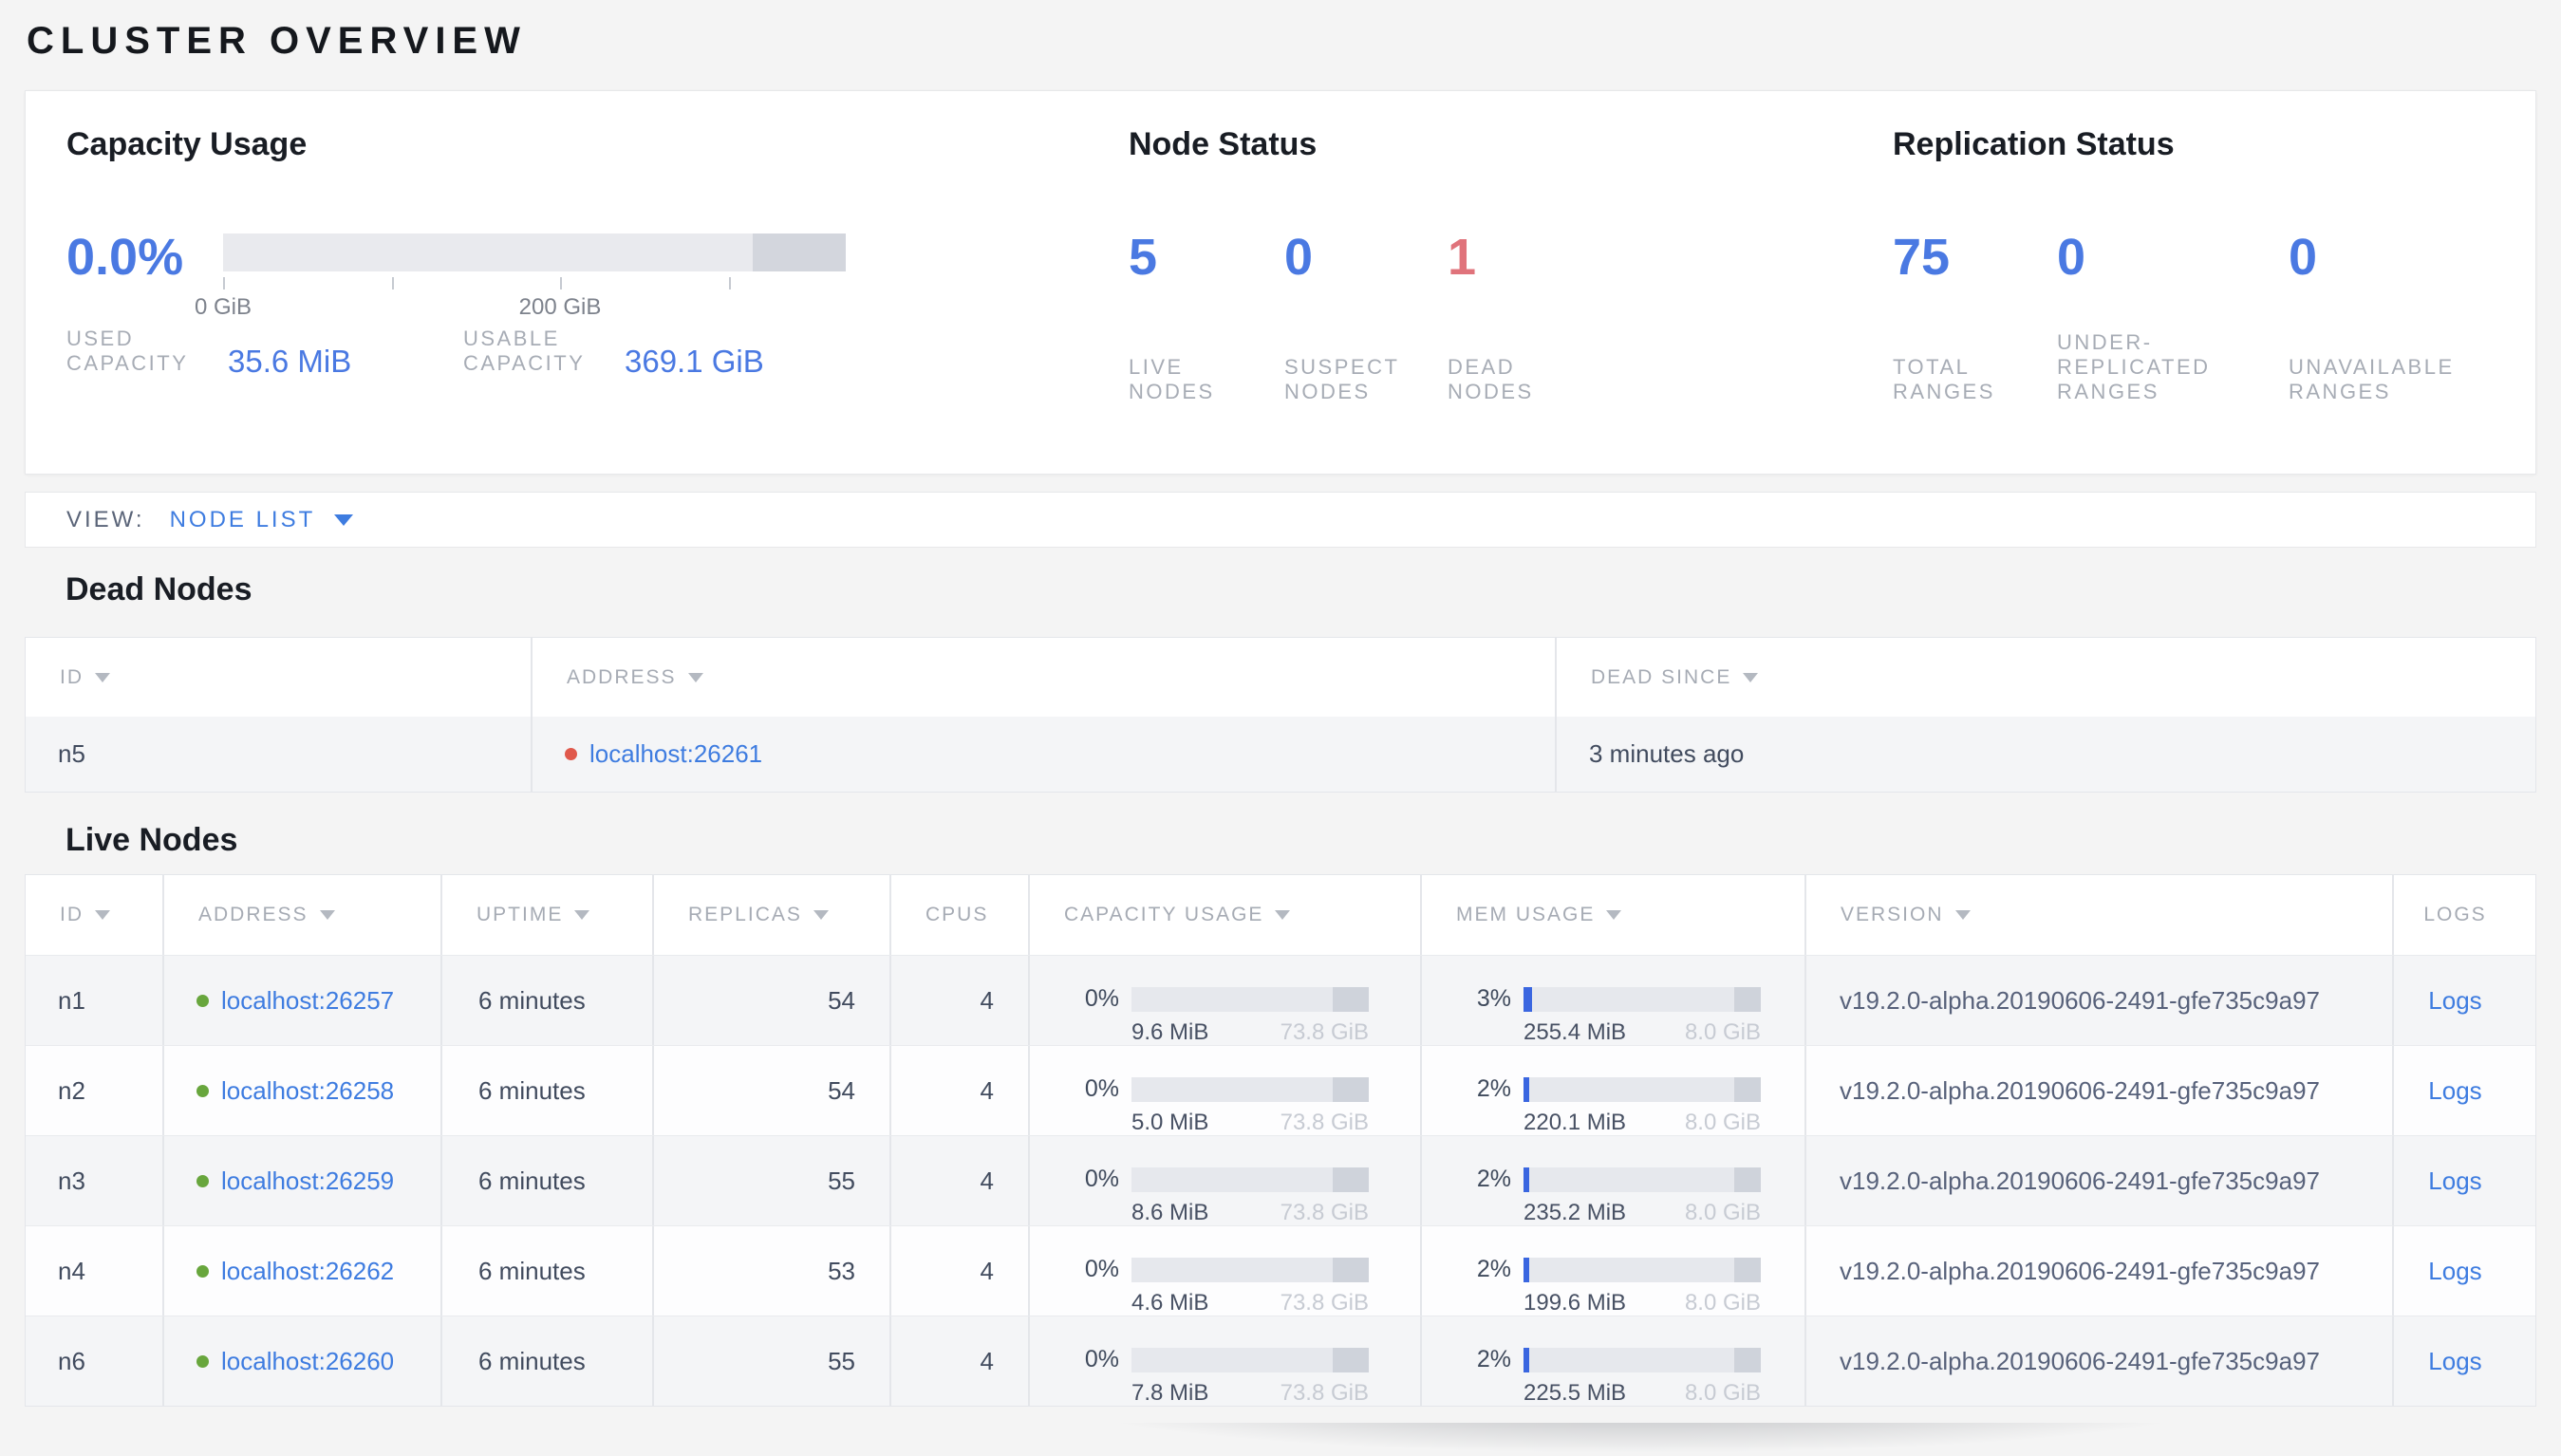 This screenshot has width=2561, height=1456. What do you see at coordinates (344, 519) in the screenshot?
I see `chevron-down-icon` at bounding box center [344, 519].